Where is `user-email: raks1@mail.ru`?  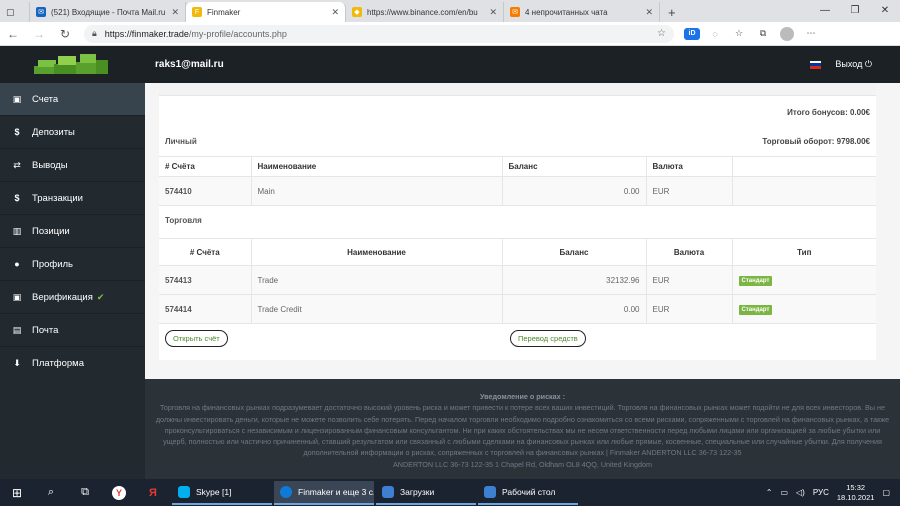
user-email: raks1@mail.ru is located at coordinates (189, 64).